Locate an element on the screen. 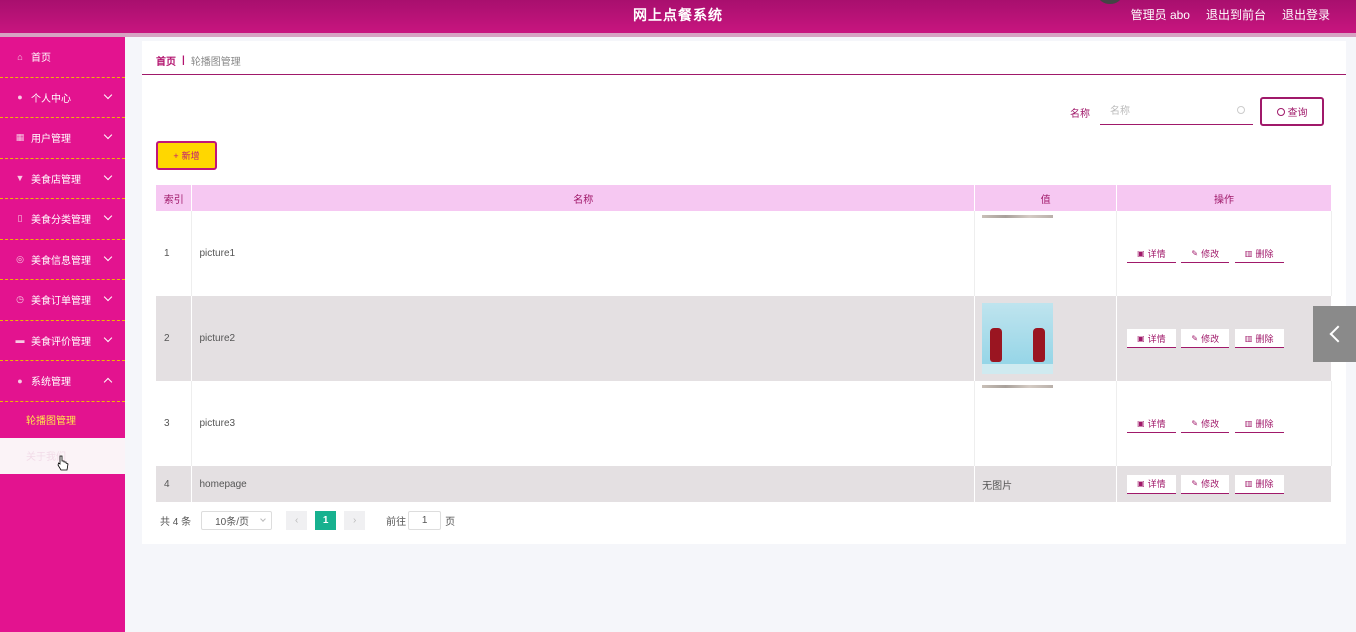  sidebar-item-order-management: ◷ 美食订单管理 is located at coordinates (62, 300).